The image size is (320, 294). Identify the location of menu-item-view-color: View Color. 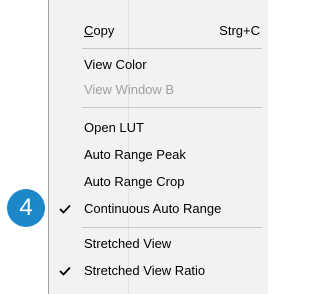
(158, 65).